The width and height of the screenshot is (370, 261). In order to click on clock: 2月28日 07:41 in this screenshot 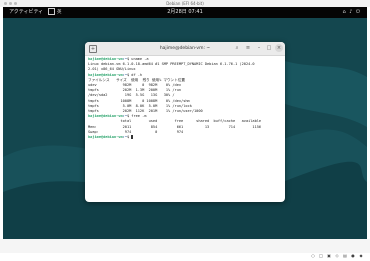, I will do `click(185, 12)`.